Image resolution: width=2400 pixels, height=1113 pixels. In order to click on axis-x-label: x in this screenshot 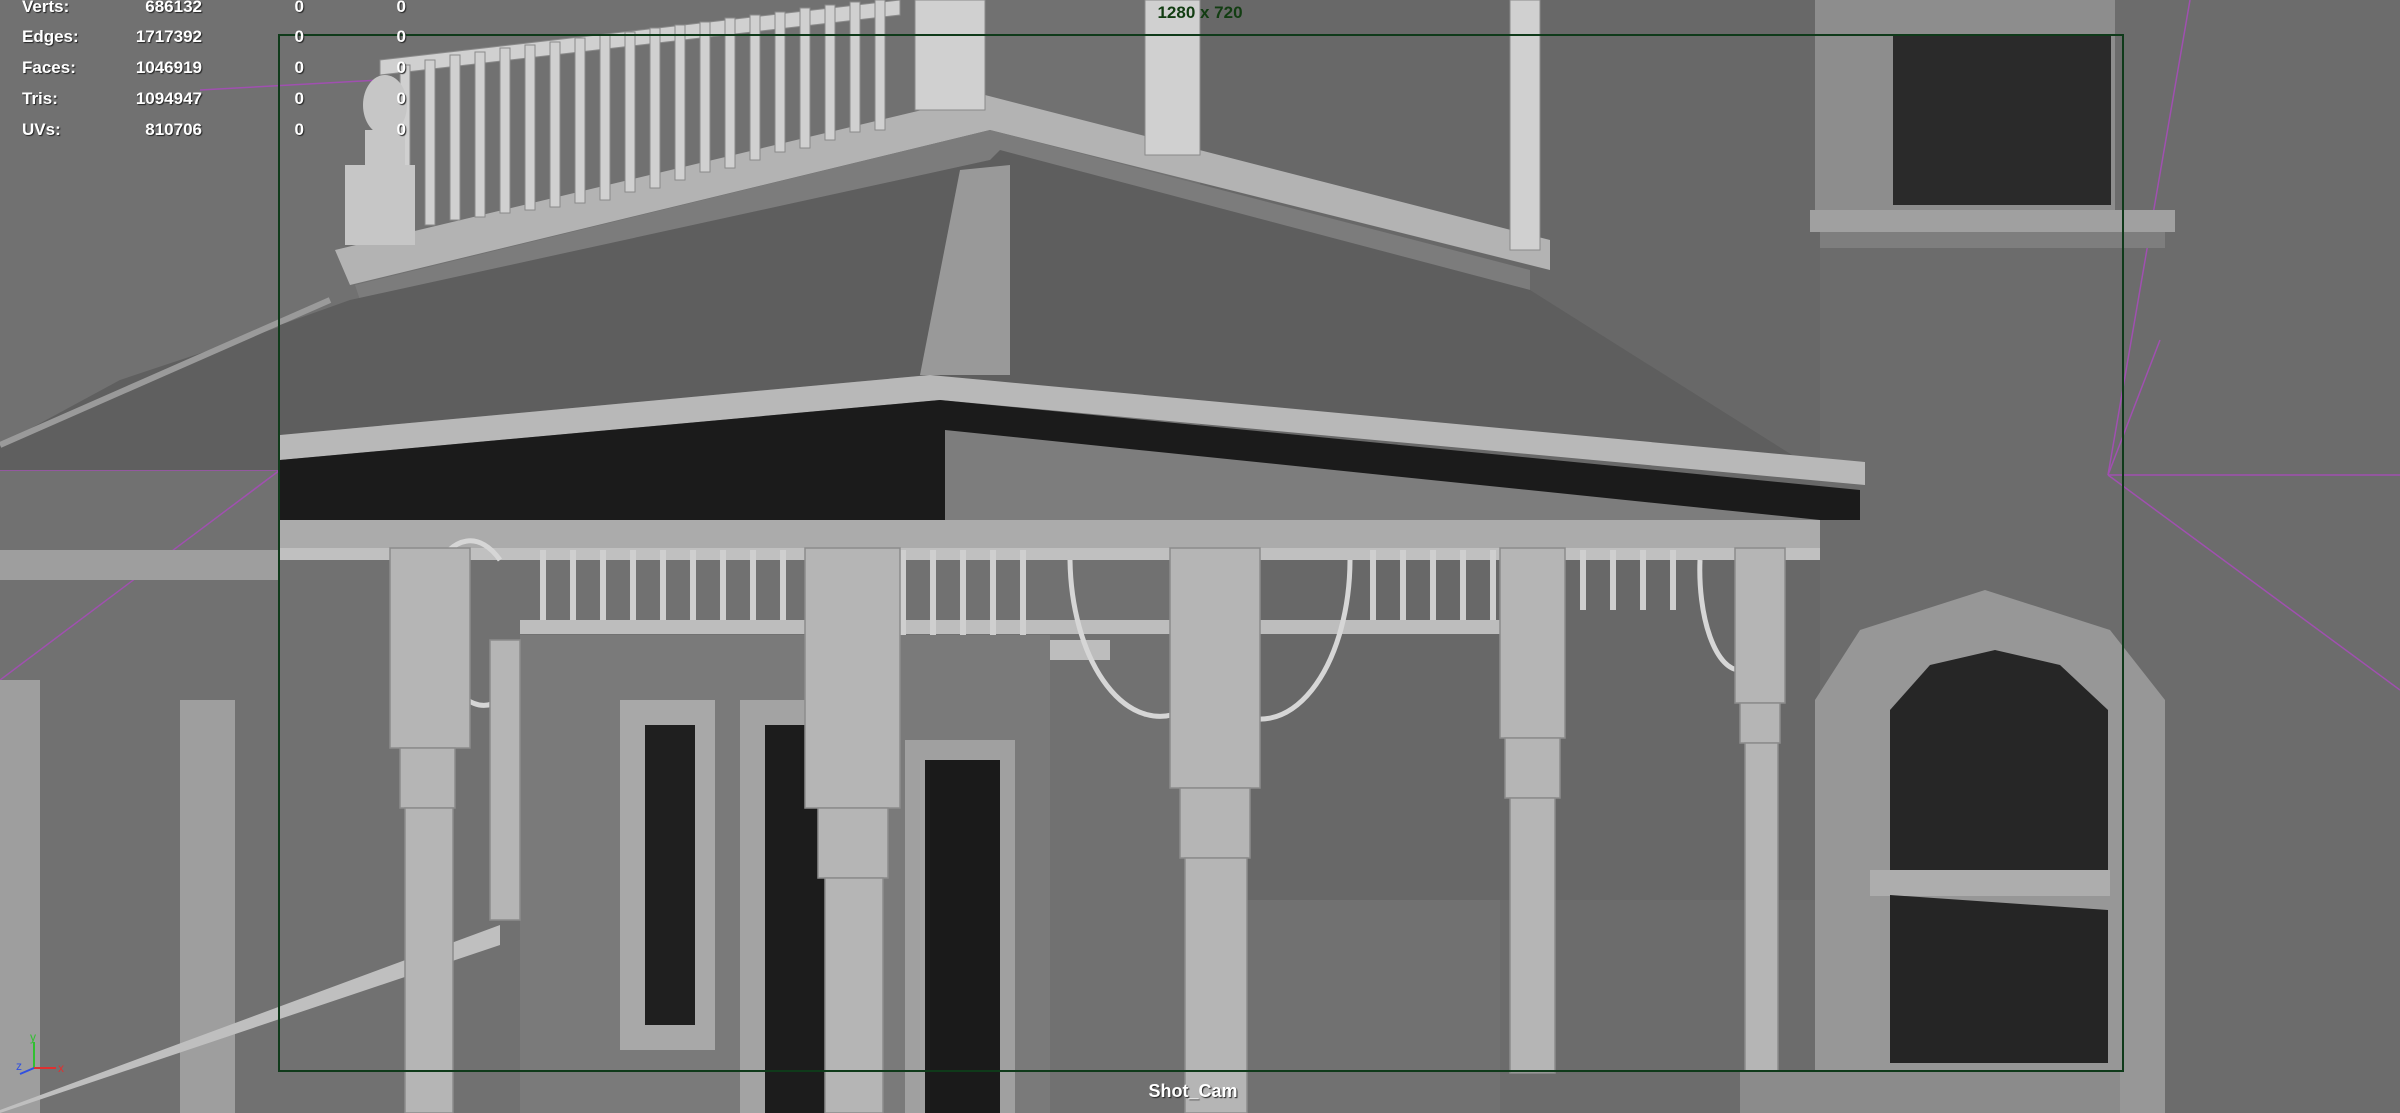, I will do `click(61, 1068)`.